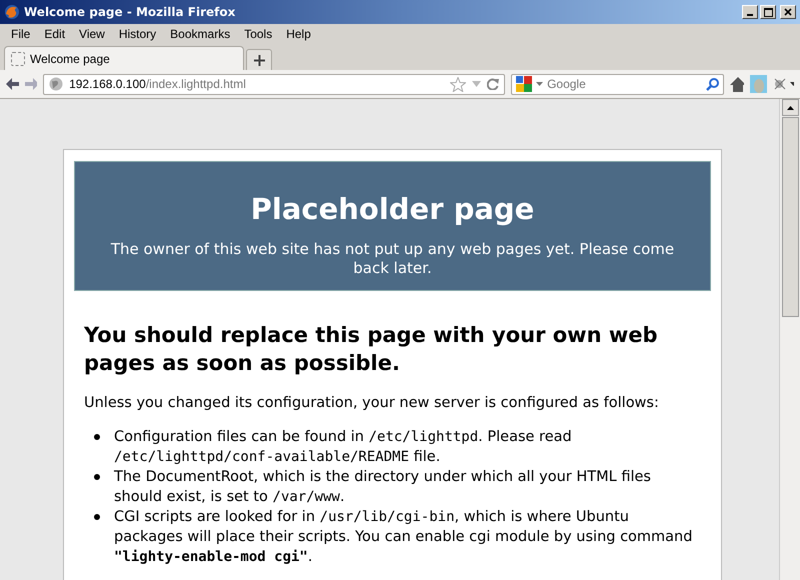  I want to click on close-icon, so click(788, 12).